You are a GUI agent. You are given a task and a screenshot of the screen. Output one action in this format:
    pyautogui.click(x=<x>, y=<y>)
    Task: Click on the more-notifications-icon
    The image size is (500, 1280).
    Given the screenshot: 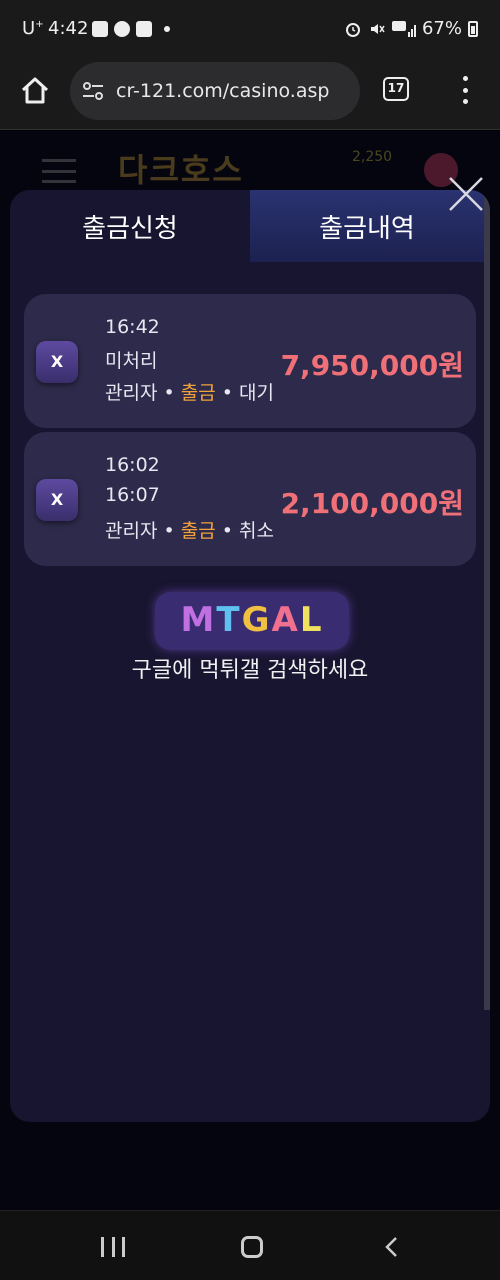 What is the action you would take?
    pyautogui.click(x=167, y=29)
    